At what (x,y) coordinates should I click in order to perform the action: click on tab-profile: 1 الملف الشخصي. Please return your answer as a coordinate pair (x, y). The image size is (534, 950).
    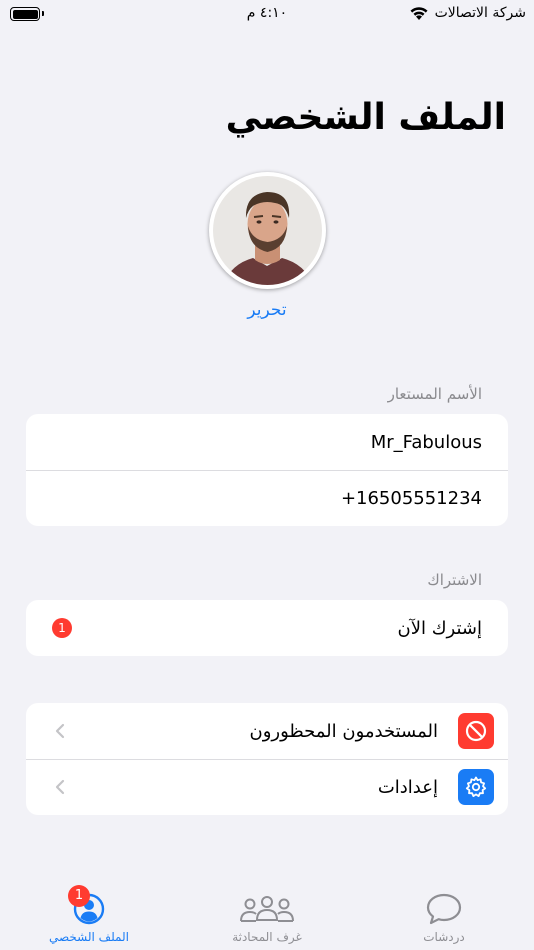
    Looking at the image, I should click on (89, 911).